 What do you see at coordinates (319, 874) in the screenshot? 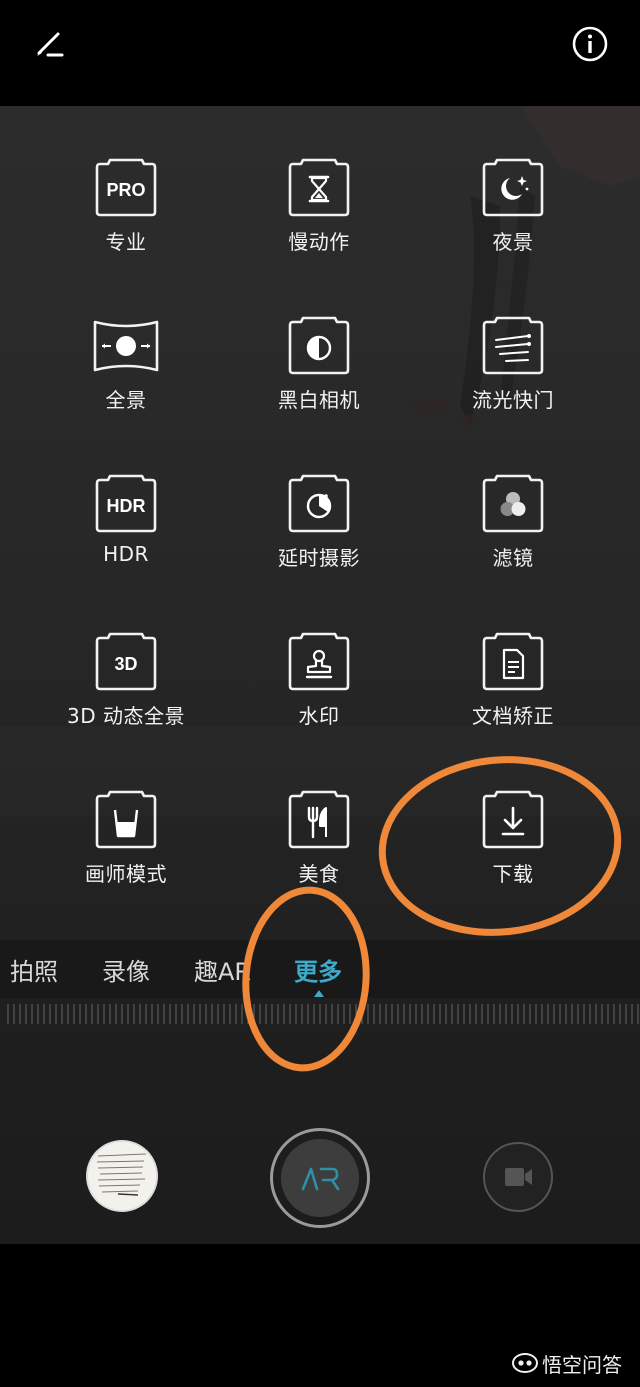
I see `mode-label: 美食` at bounding box center [319, 874].